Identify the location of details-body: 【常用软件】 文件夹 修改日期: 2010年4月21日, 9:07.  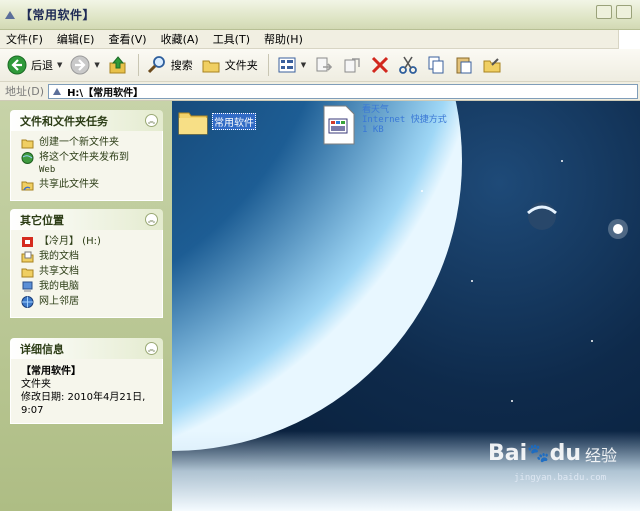
(86, 391).